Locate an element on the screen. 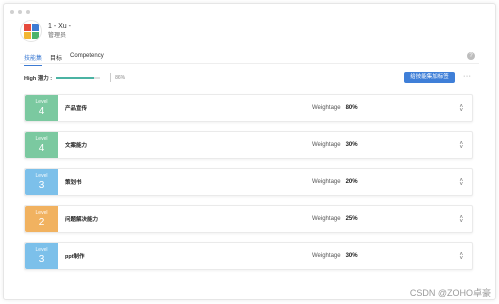 The height and width of the screenshot is (304, 499). window-controls is located at coordinates (20, 12).